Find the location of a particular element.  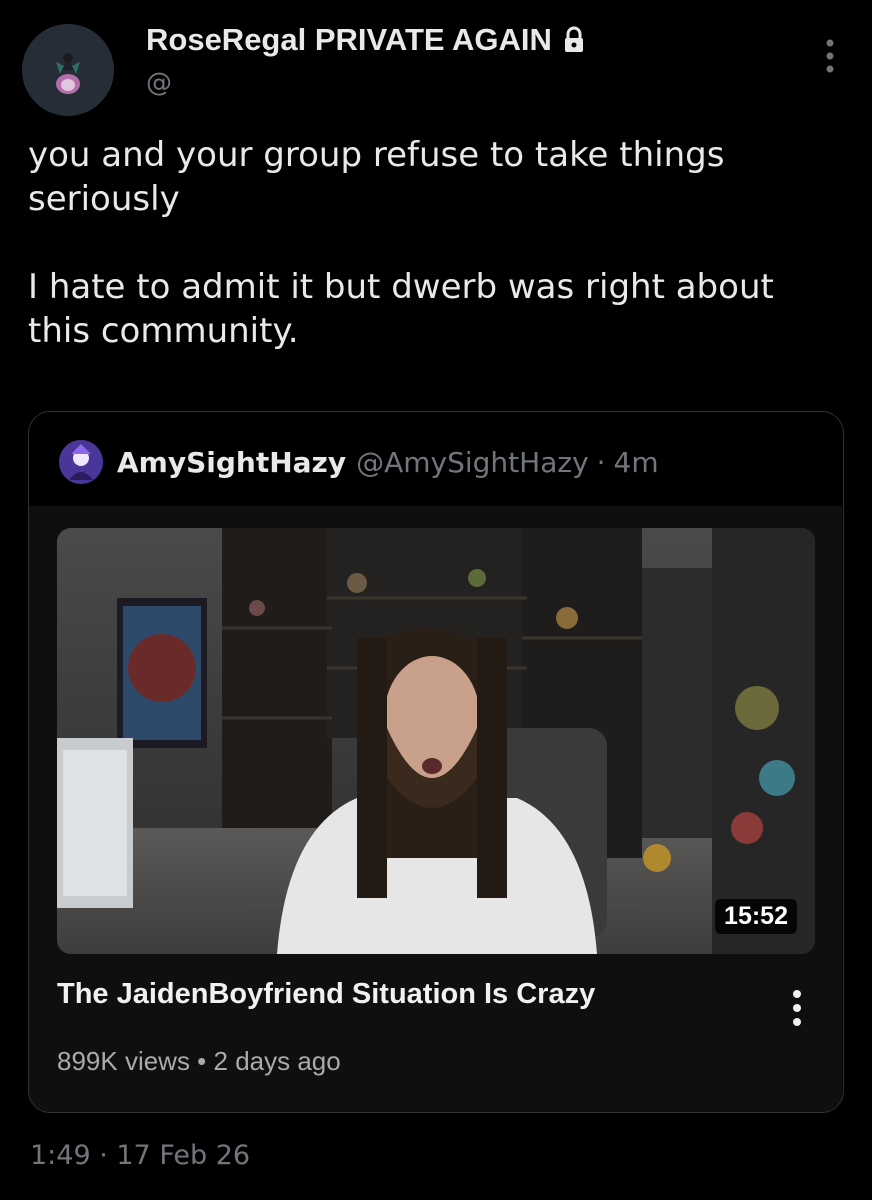

more-options-icon is located at coordinates (830, 56).